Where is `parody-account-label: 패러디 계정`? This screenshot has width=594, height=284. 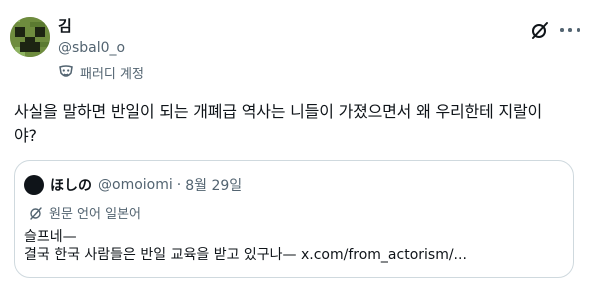
parody-account-label: 패러디 계정 is located at coordinates (101, 72).